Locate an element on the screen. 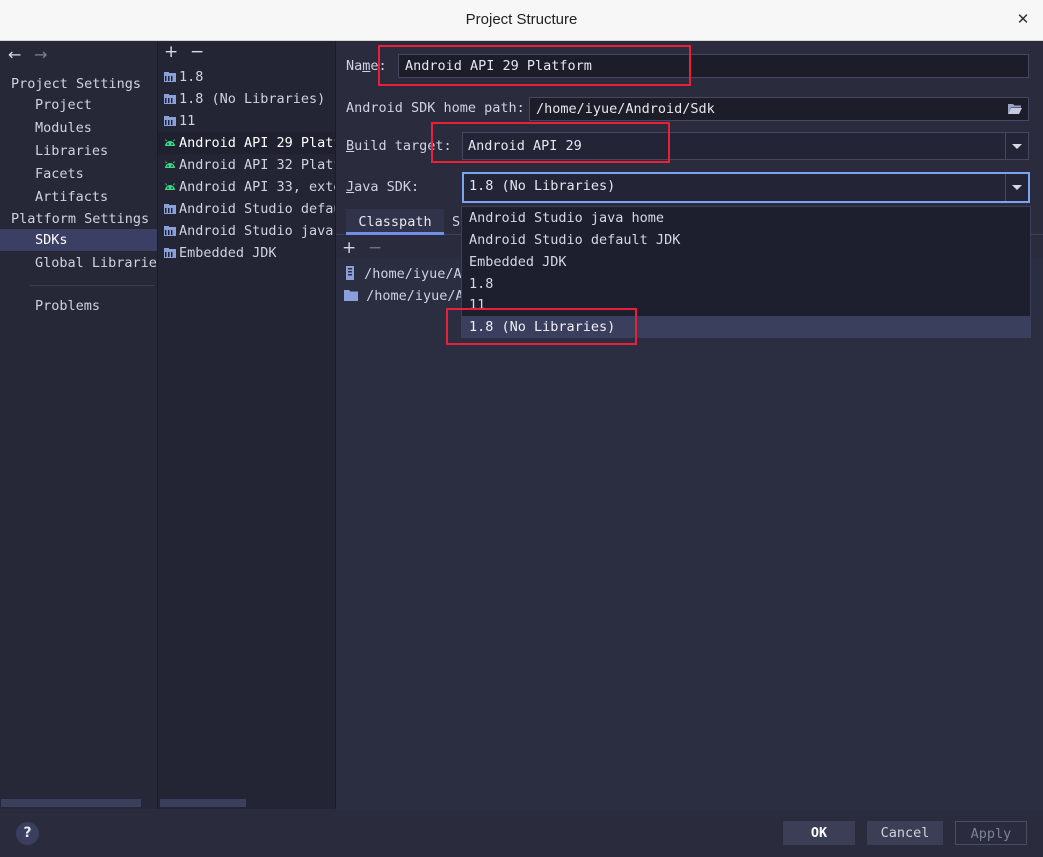  apply-button: Apply is located at coordinates (991, 833).